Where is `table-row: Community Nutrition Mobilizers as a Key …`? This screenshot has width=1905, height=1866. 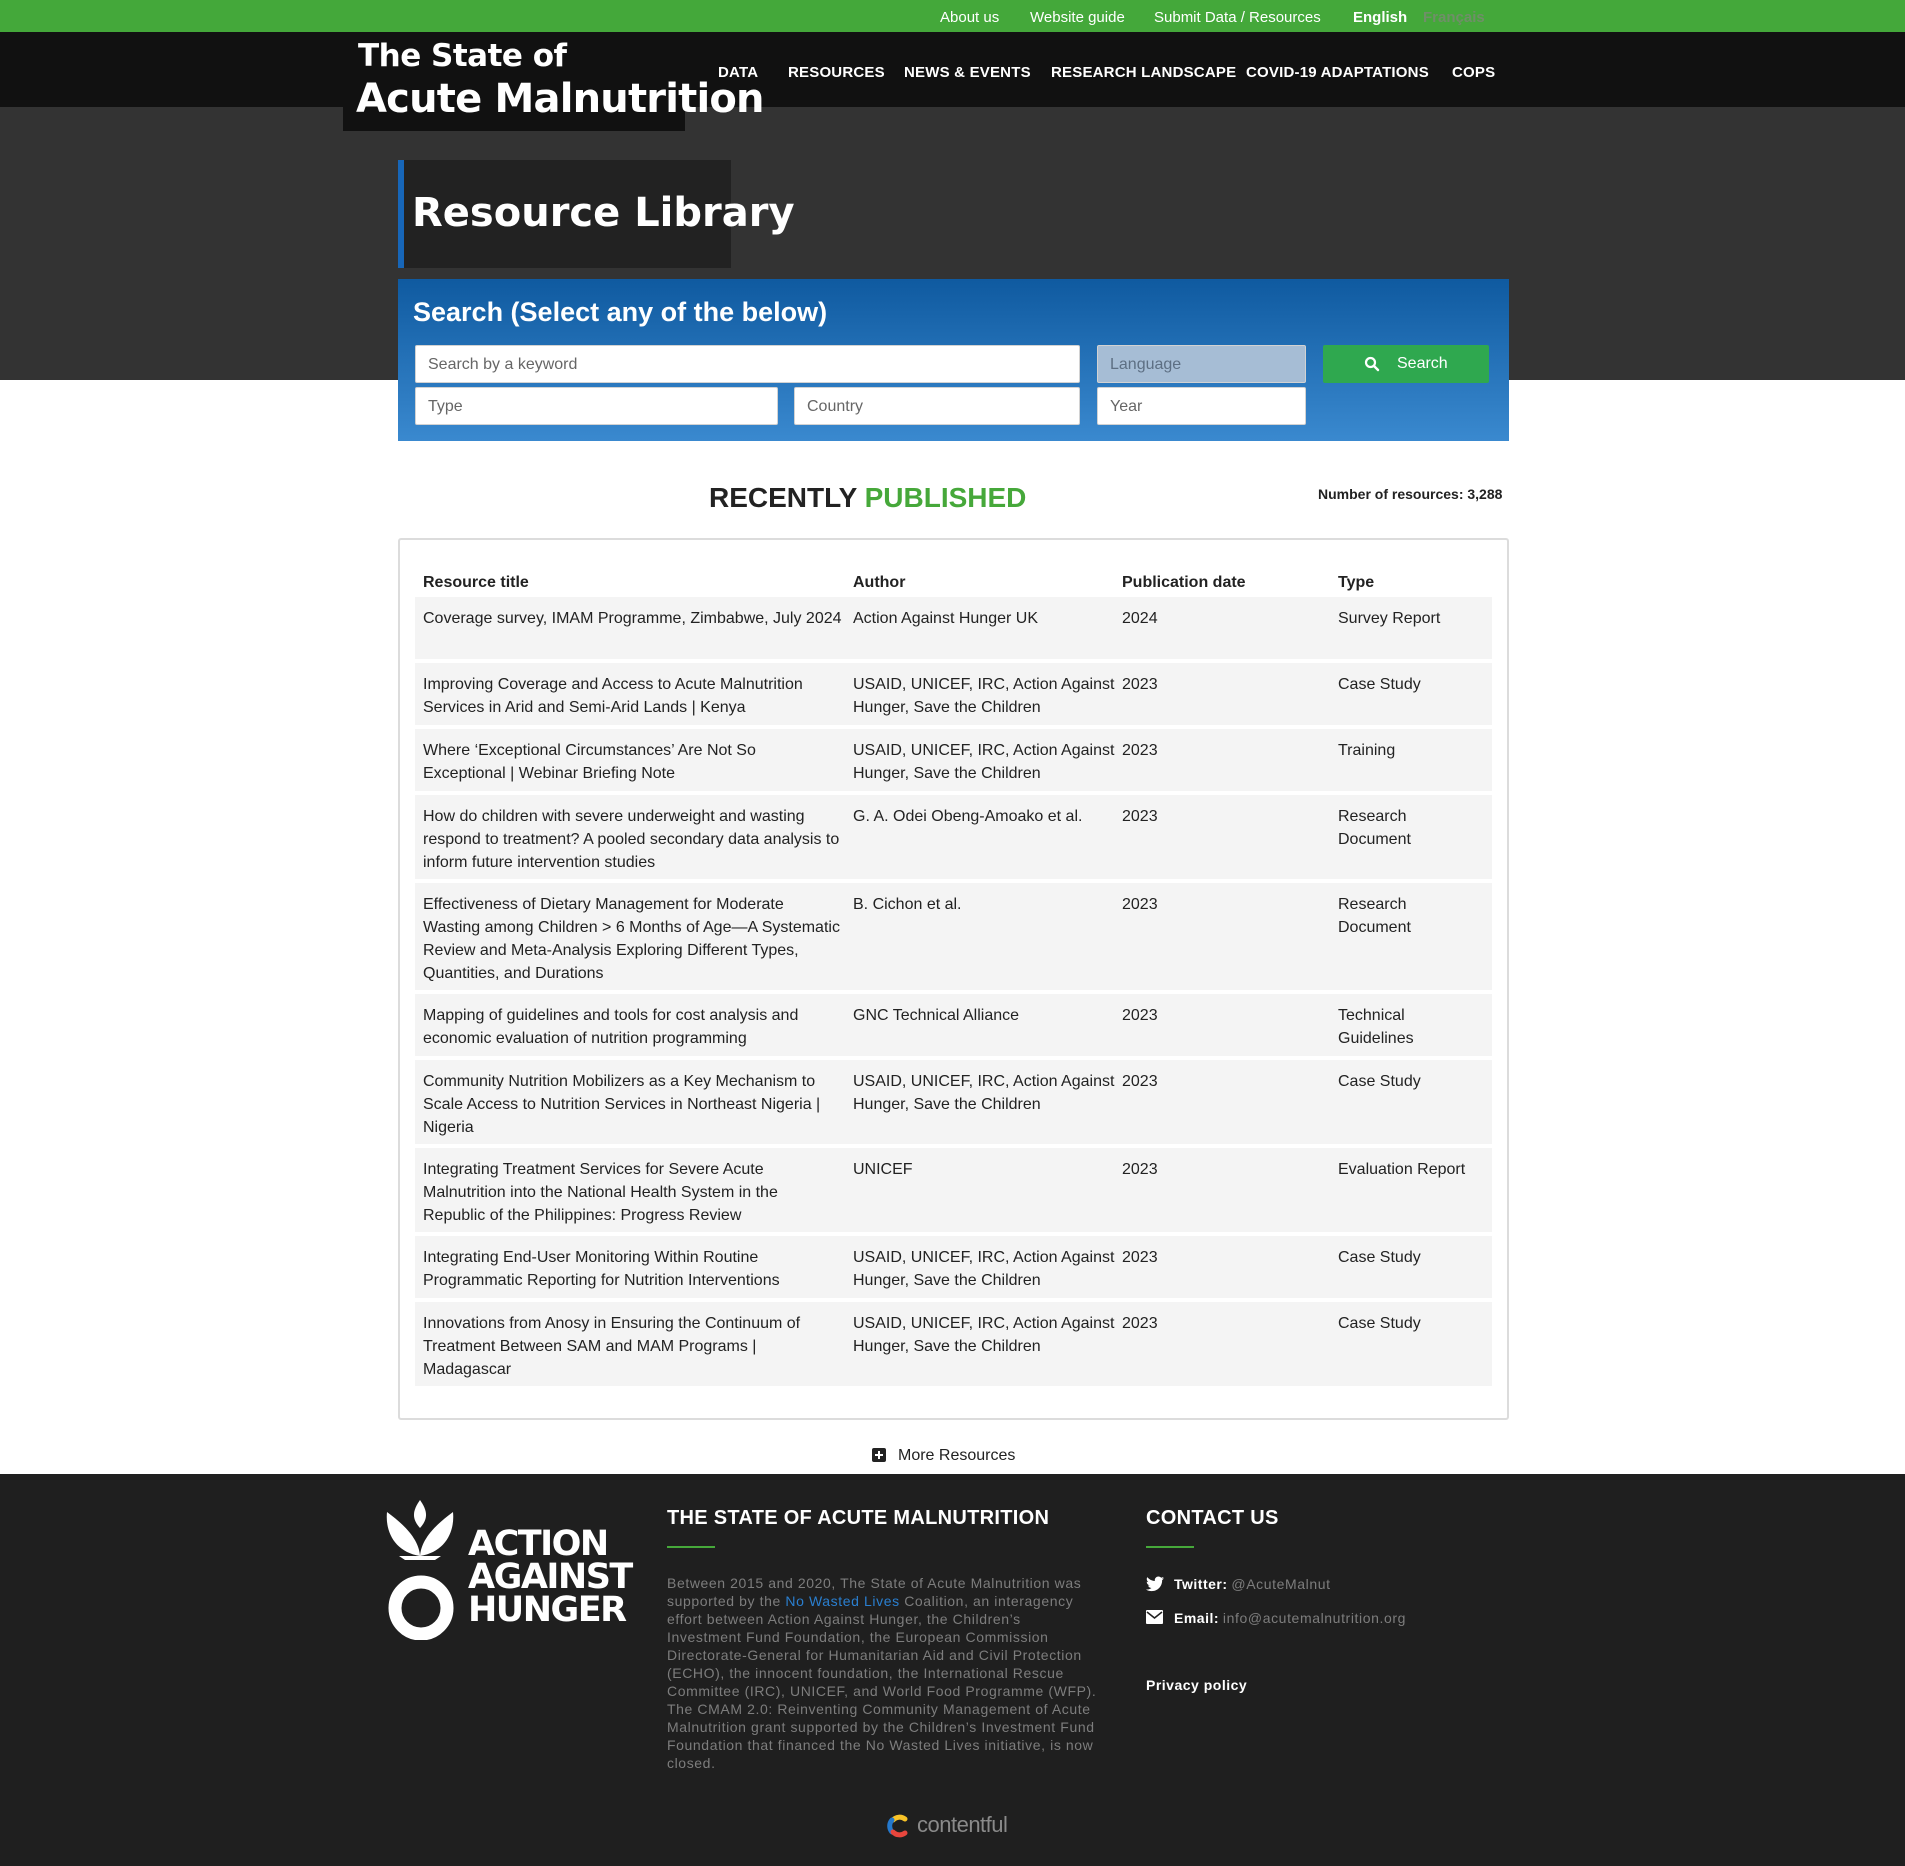 table-row: Community Nutrition Mobilizers as a Key … is located at coordinates (953, 1102).